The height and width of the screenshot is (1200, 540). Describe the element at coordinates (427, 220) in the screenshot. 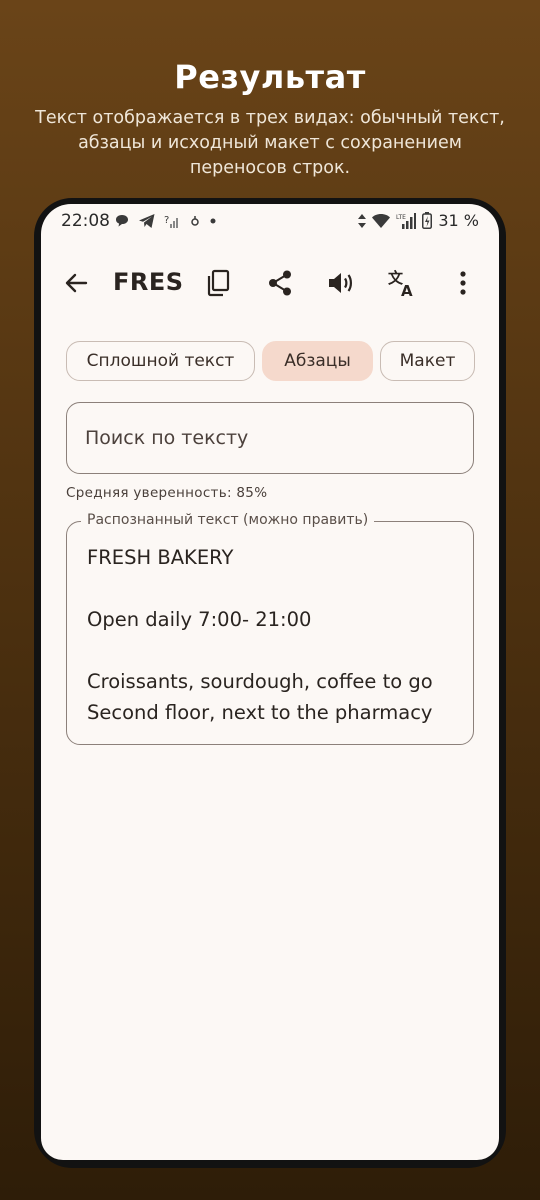

I see `battery-icon` at that location.